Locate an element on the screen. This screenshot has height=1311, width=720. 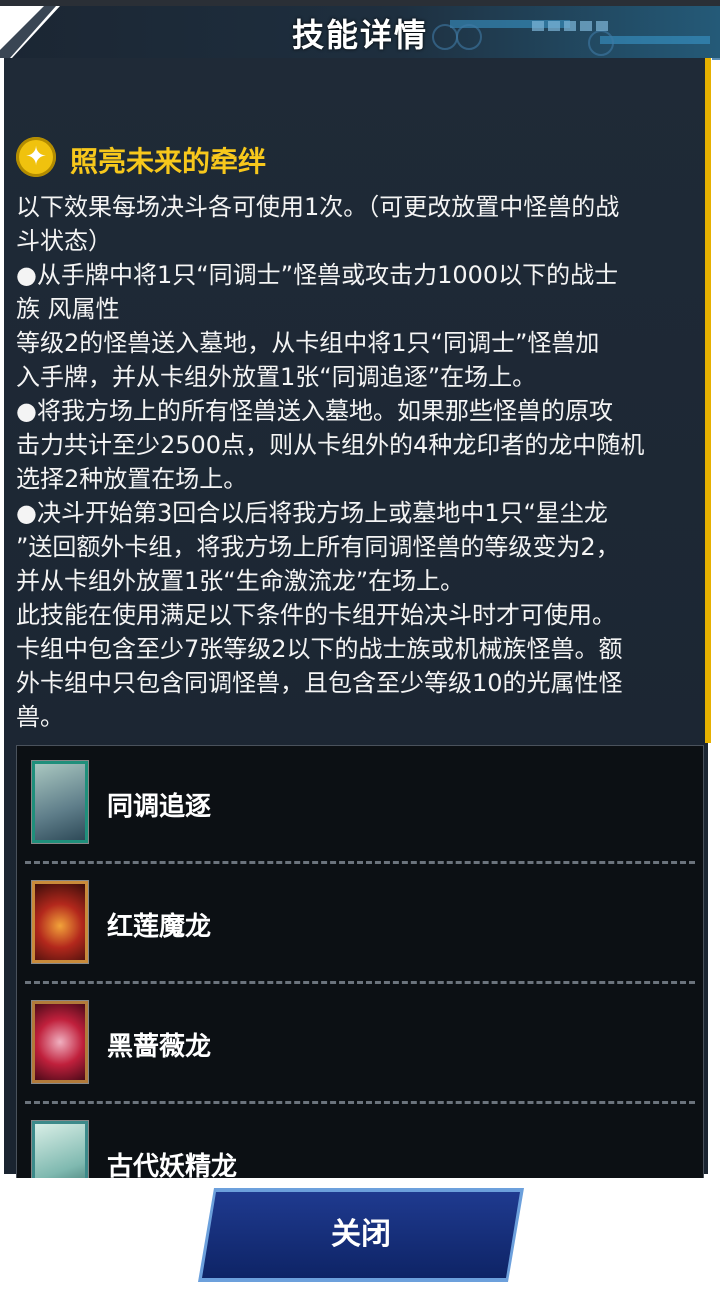
card-name: 同调追逐 is located at coordinates (159, 807).